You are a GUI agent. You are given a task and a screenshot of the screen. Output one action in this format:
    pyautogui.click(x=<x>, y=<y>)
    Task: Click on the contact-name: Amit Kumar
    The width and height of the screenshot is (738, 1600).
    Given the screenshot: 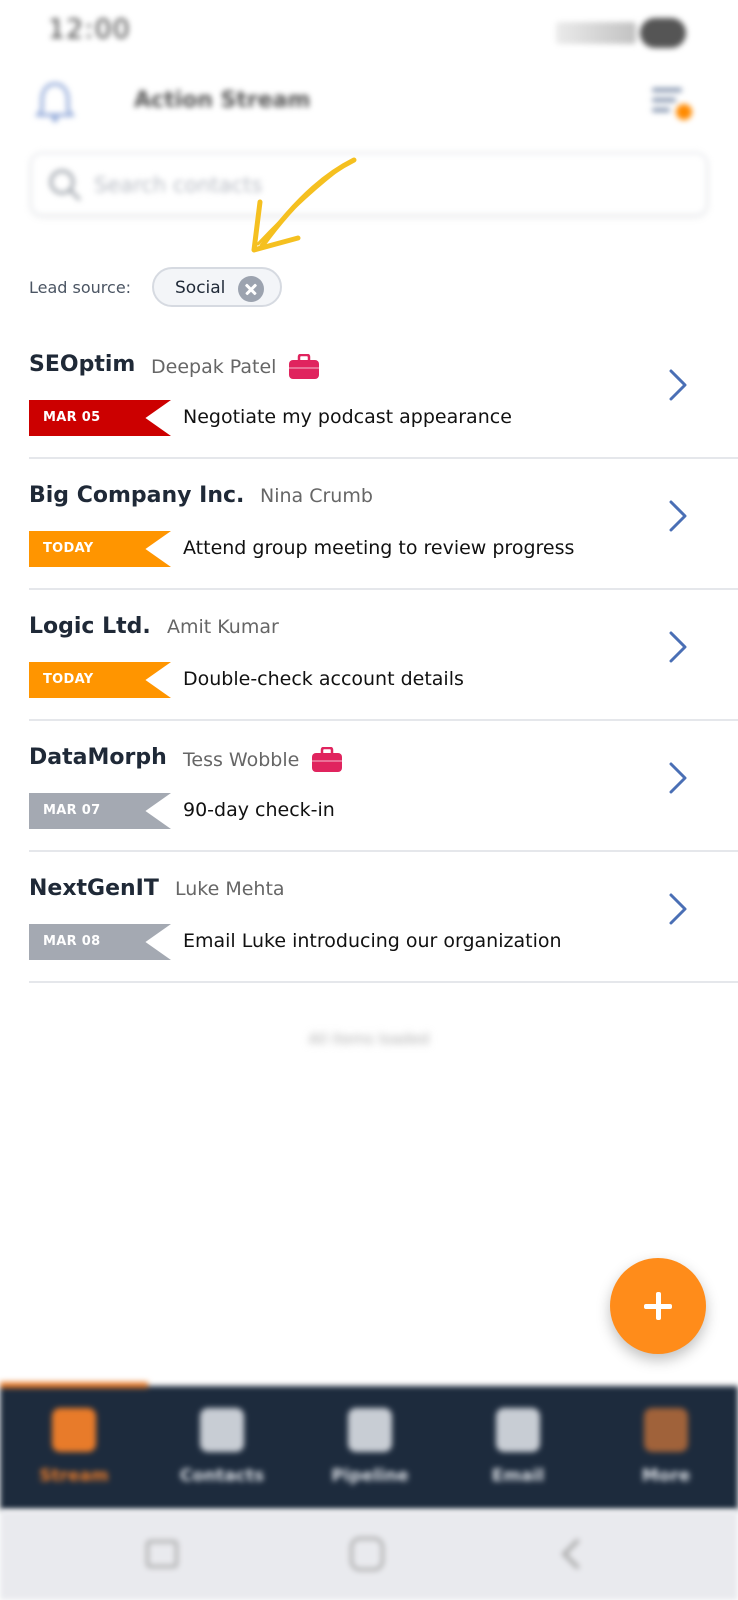 What is the action you would take?
    pyautogui.click(x=223, y=627)
    